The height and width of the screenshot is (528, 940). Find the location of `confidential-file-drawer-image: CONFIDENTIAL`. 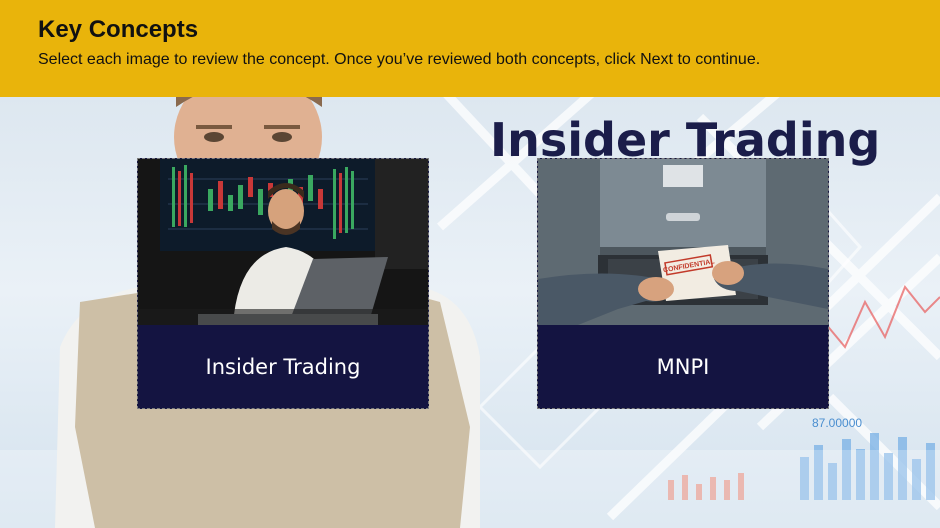

confidential-file-drawer-image: CONFIDENTIAL is located at coordinates (683, 242).